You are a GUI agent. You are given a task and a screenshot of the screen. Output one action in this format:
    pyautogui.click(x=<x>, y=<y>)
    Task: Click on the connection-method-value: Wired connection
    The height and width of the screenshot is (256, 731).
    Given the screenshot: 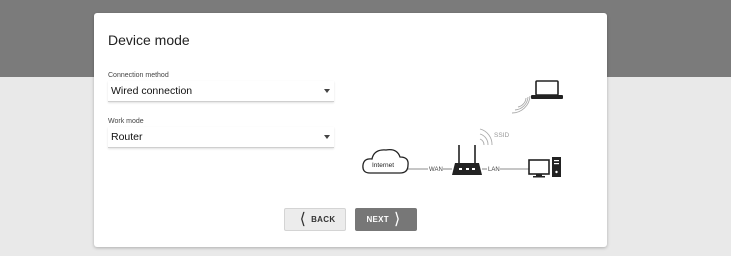 What is the action you would take?
    pyautogui.click(x=152, y=91)
    